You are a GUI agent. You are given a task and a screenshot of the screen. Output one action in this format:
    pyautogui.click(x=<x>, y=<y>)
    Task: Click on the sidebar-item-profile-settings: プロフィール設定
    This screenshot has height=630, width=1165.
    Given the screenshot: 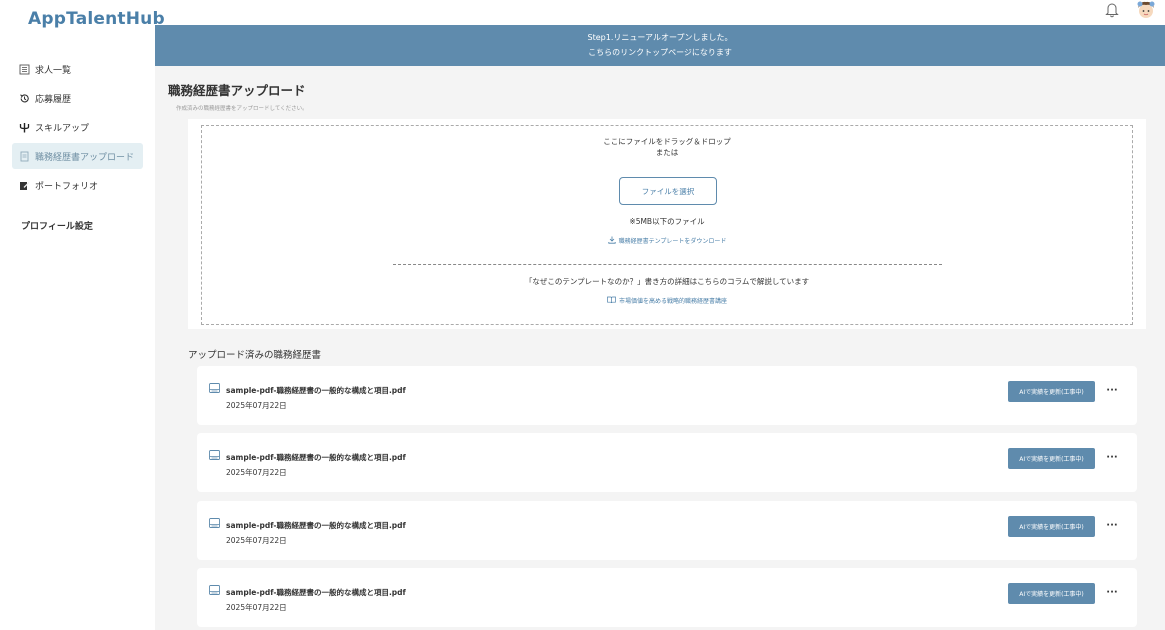 What is the action you would take?
    pyautogui.click(x=57, y=225)
    